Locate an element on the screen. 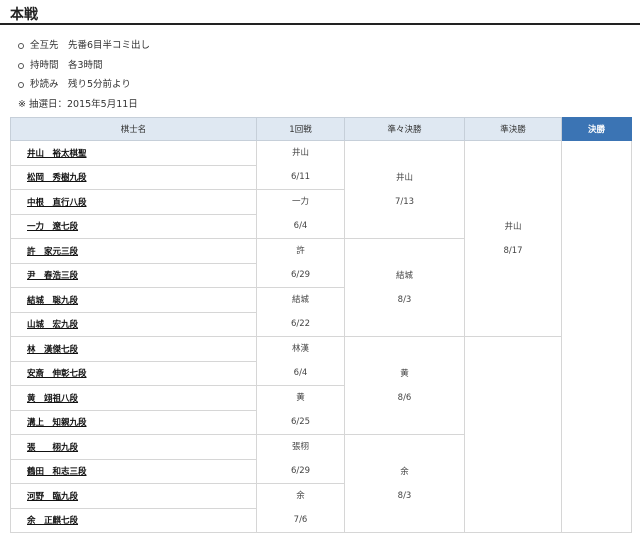 This screenshot has height=533, width=640. quarterfinal-result: 井山 7/13 is located at coordinates (404, 189).